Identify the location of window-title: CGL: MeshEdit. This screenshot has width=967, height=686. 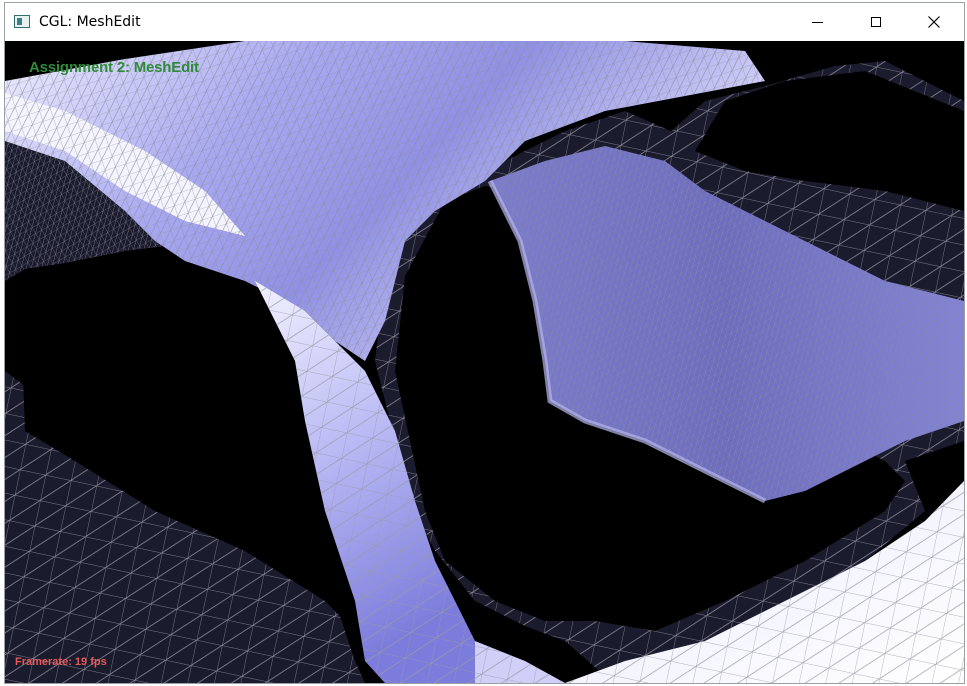
(90, 22).